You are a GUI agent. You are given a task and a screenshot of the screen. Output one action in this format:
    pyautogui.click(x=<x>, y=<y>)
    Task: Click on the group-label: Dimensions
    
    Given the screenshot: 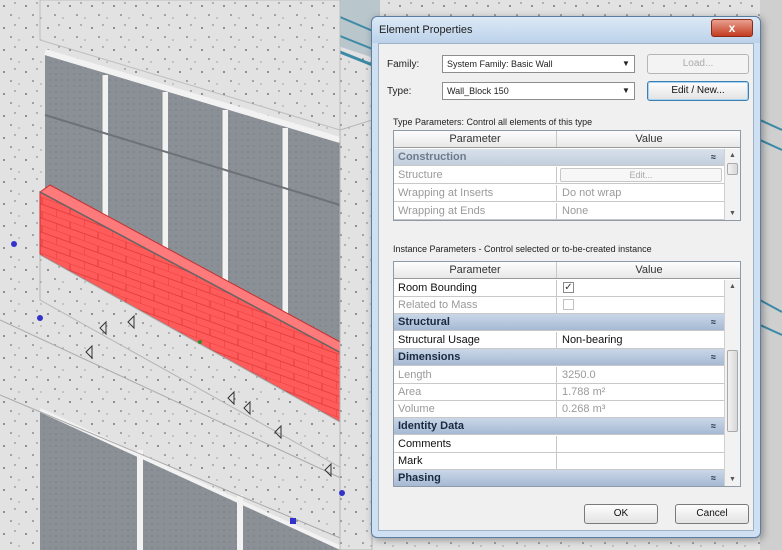 What is the action you would take?
    pyautogui.click(x=429, y=357)
    